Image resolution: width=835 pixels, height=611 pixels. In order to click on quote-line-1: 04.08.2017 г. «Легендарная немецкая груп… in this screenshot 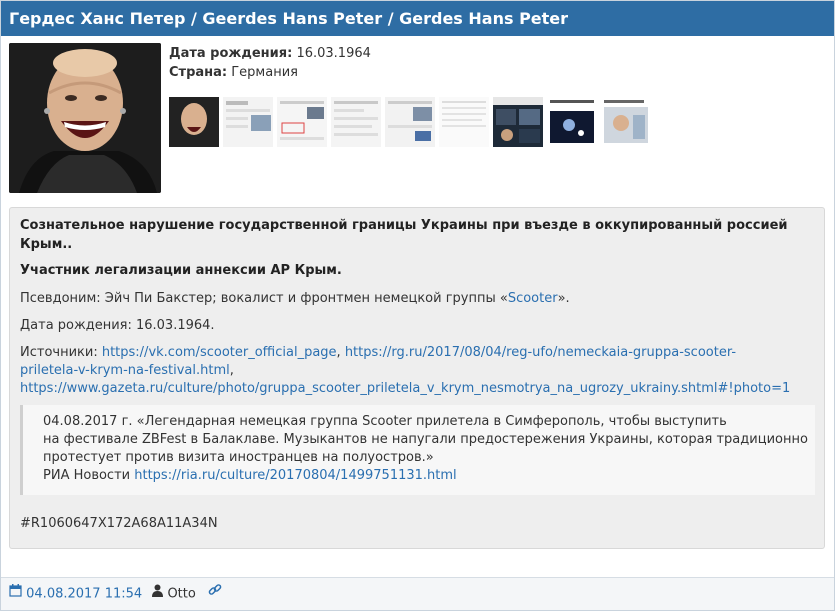, I will do `click(385, 421)`.